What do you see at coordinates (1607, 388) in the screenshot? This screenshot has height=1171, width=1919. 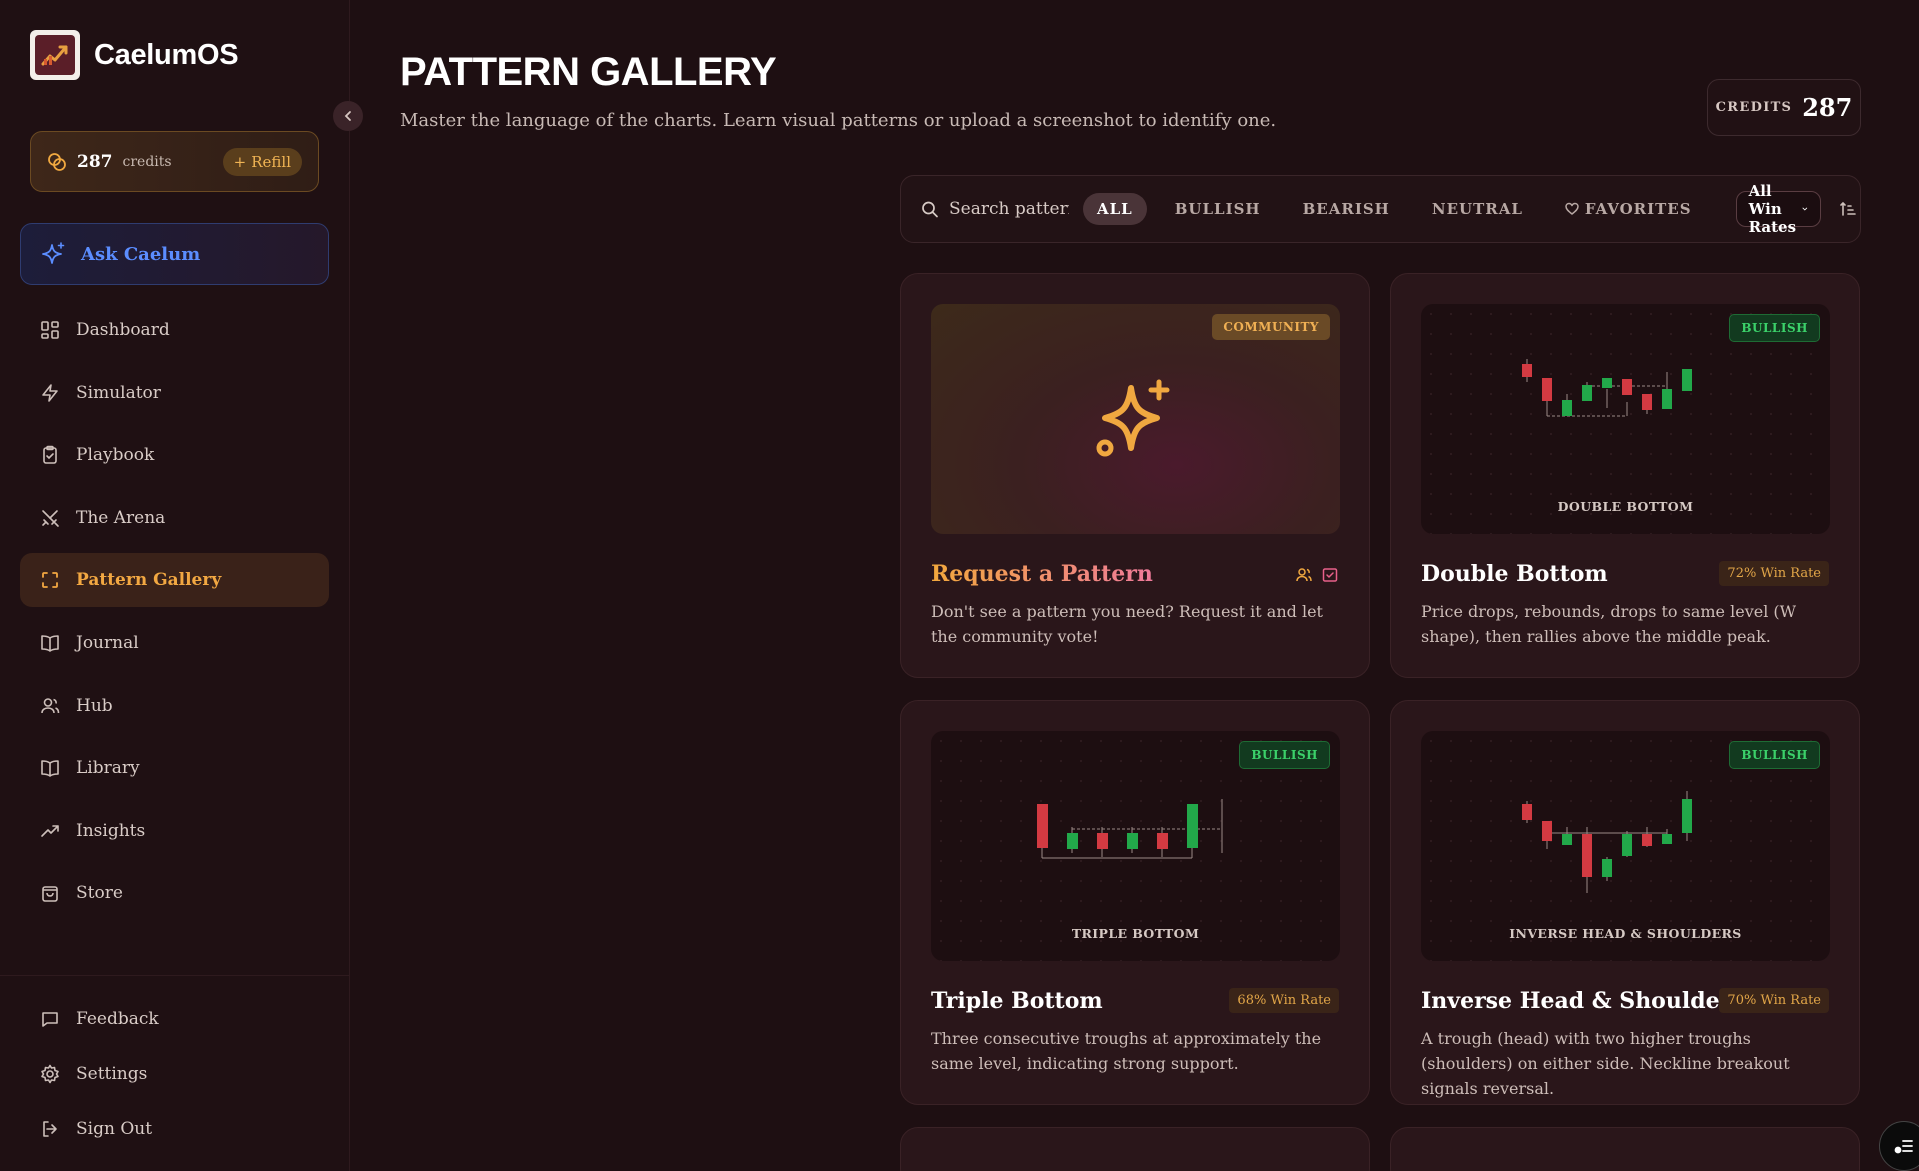 I see `double-bottom-chart-icon` at bounding box center [1607, 388].